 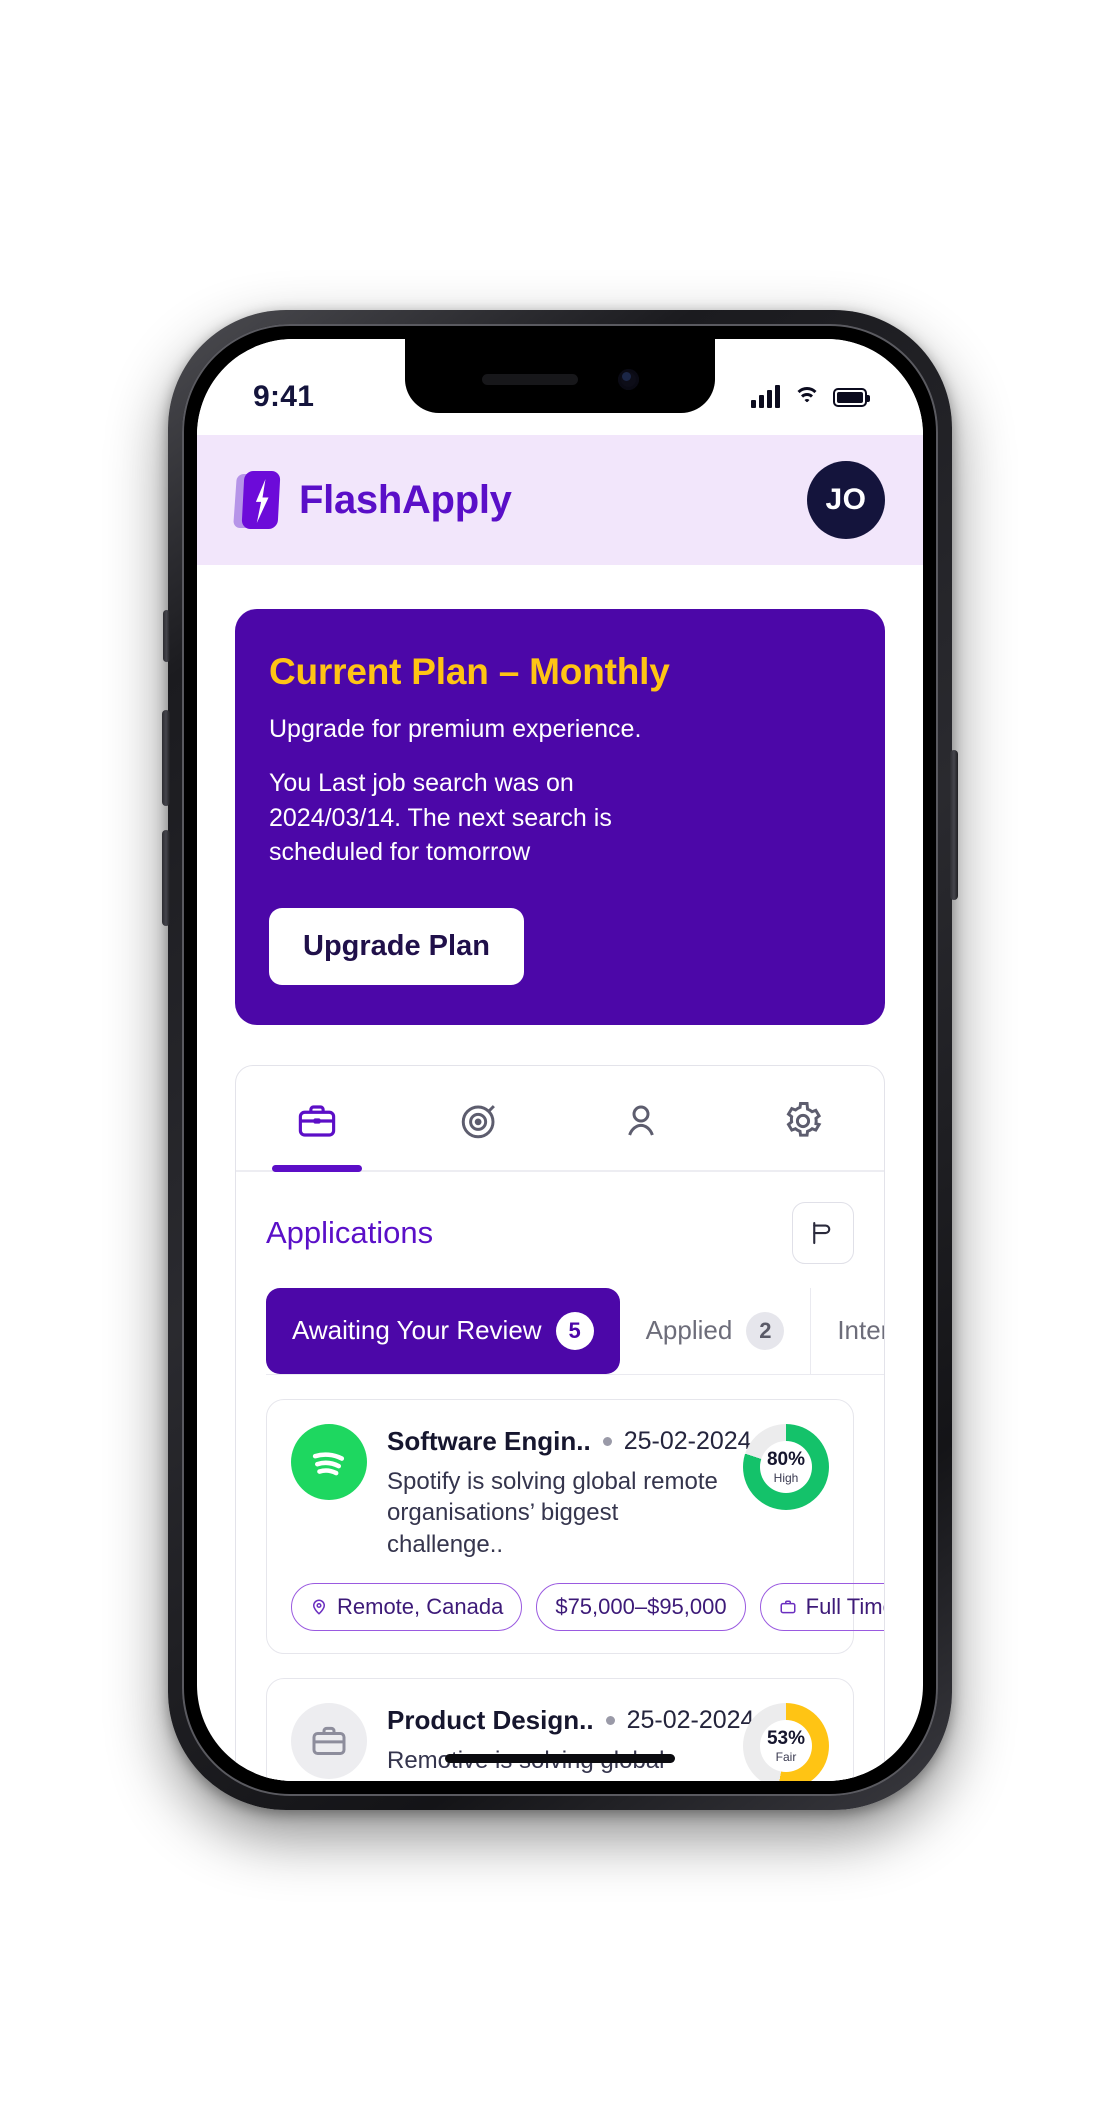 I want to click on score-label: High, so click(x=786, y=1477).